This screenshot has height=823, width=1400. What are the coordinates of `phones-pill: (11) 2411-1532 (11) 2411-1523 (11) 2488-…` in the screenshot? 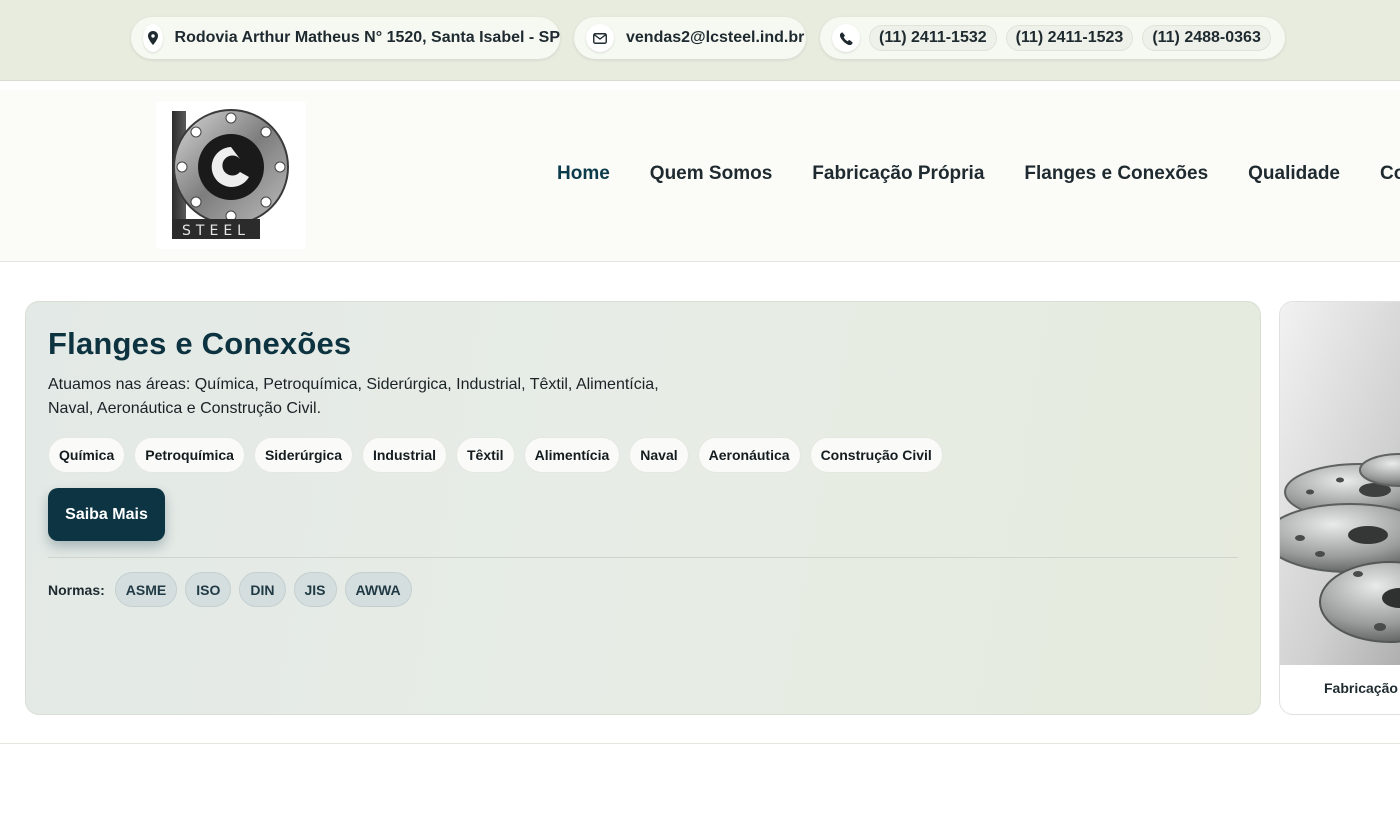 It's located at (1052, 38).